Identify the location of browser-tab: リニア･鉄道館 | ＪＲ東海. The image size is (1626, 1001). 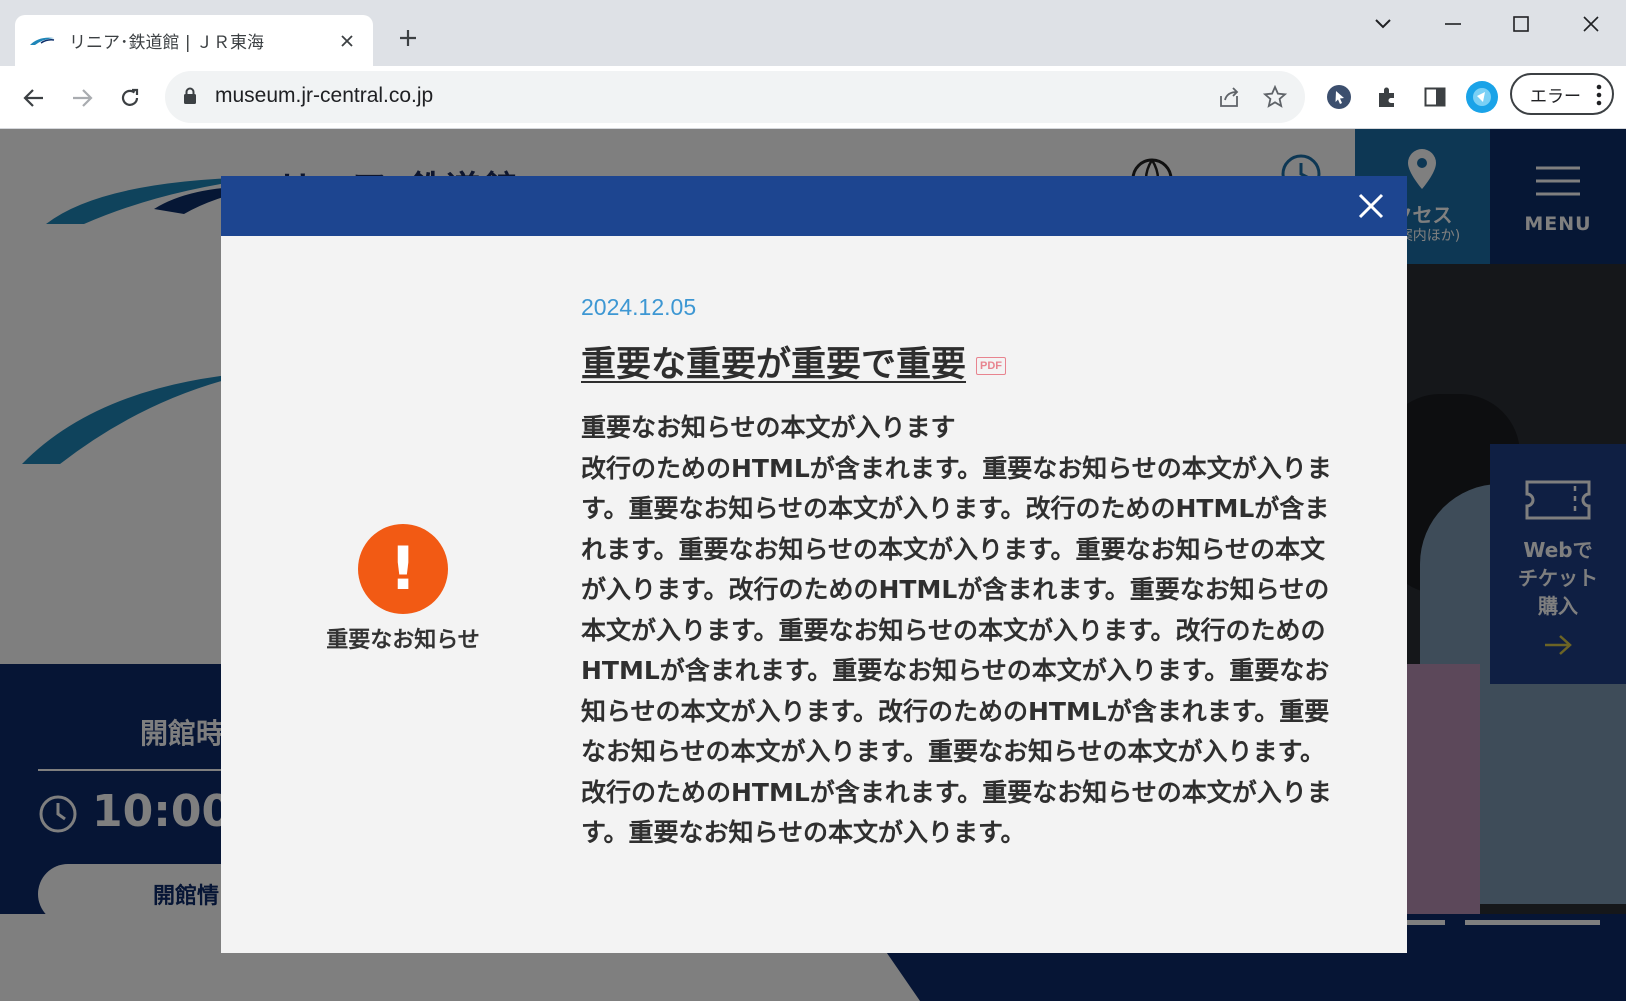
(194, 40).